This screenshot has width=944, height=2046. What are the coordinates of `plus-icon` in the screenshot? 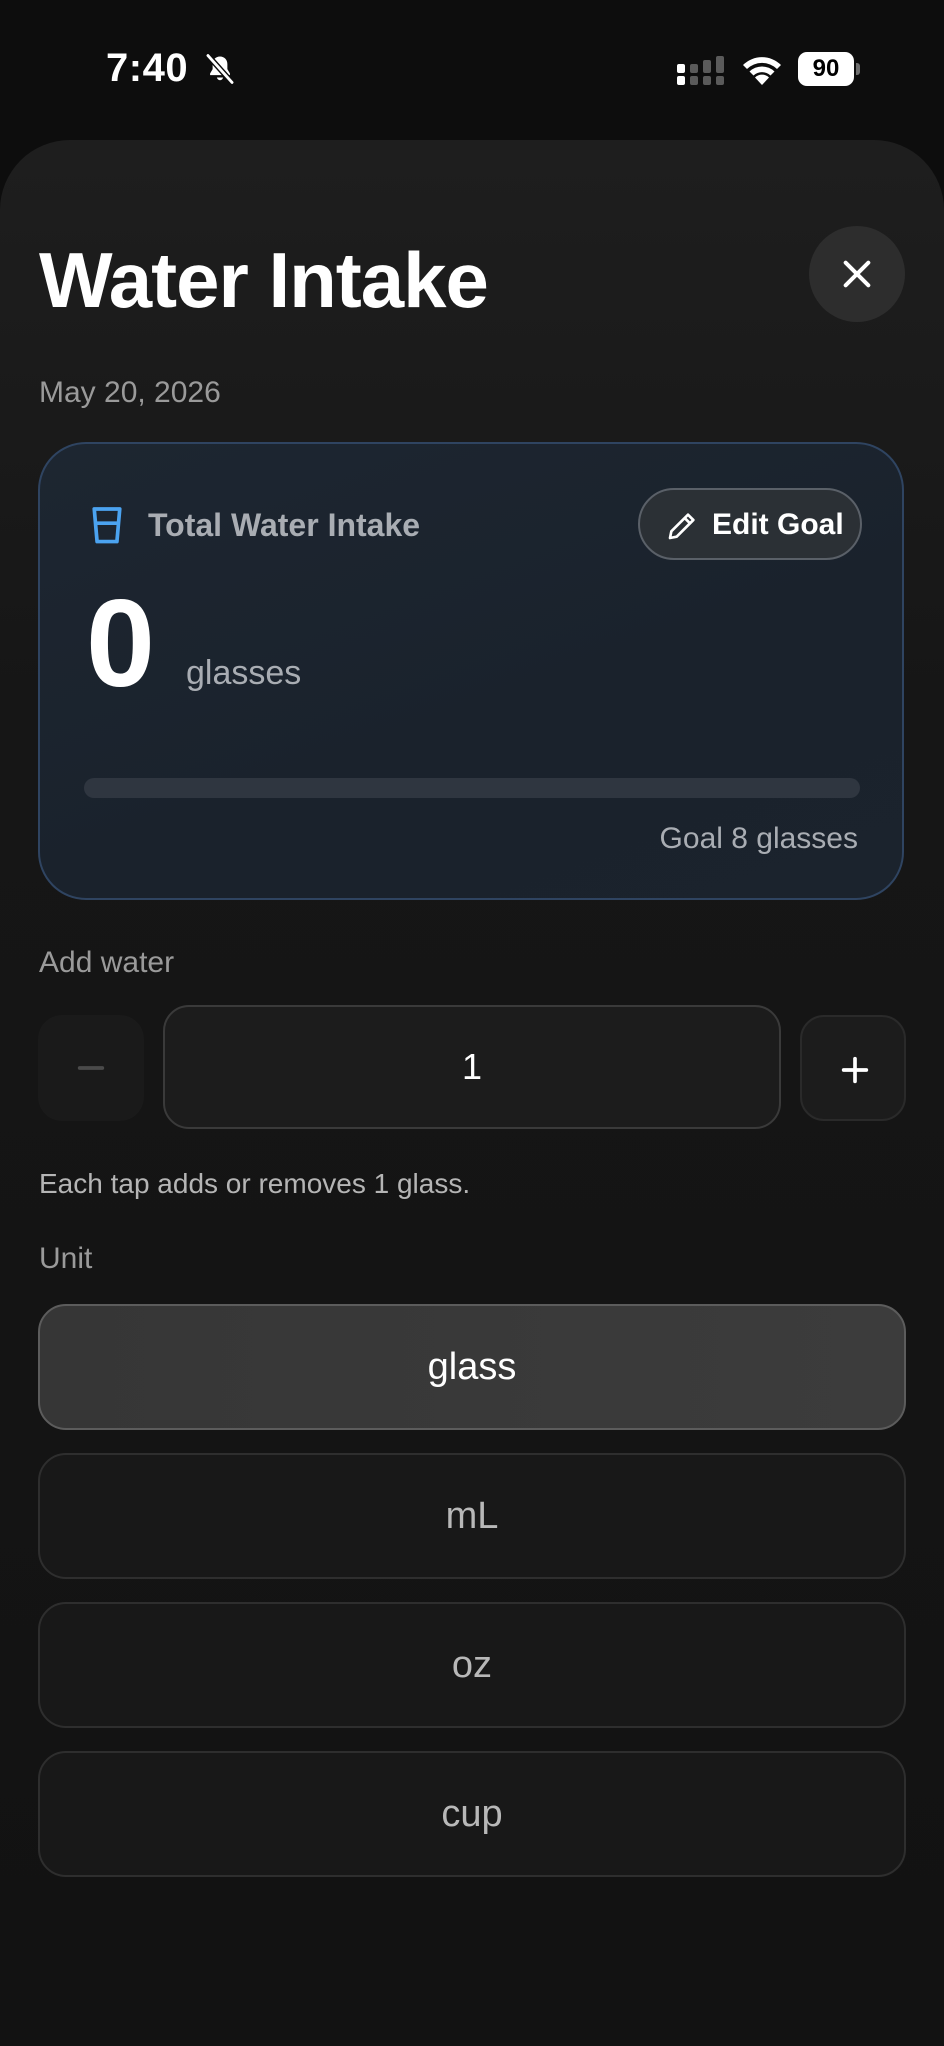 It's located at (855, 1070).